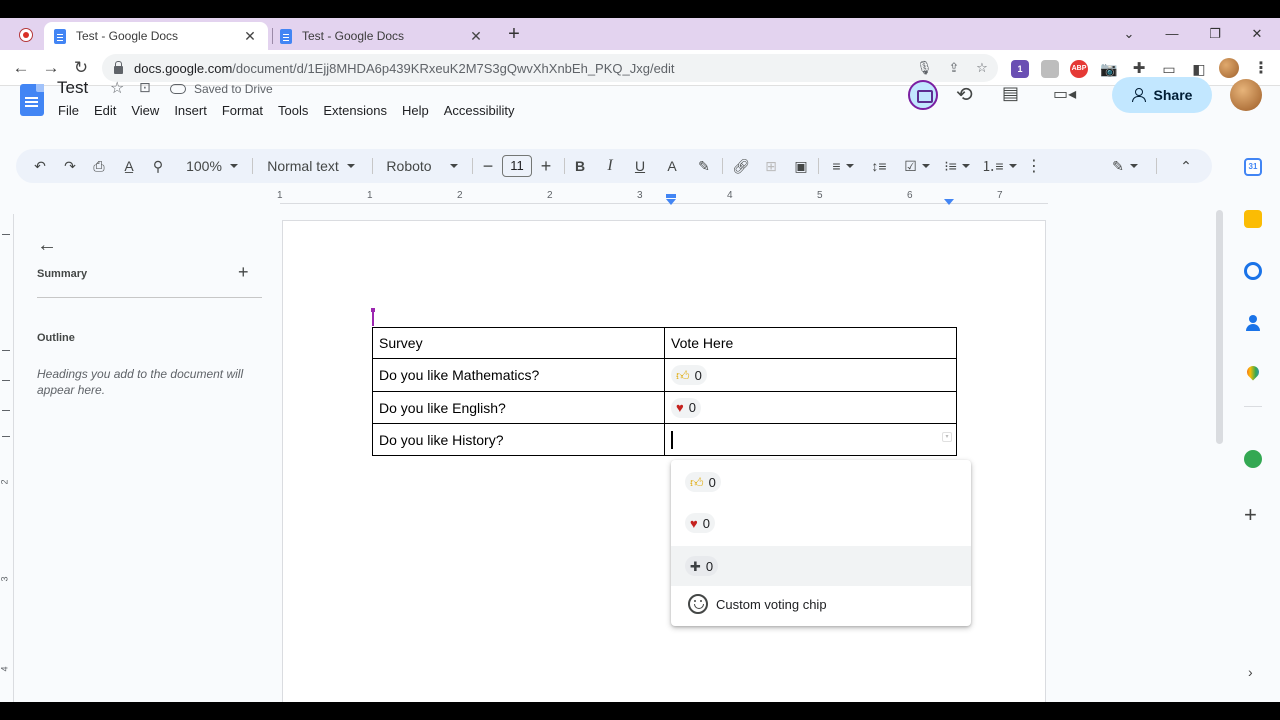 The width and height of the screenshot is (1280, 720). I want to click on menu-extensions: Extensions, so click(355, 110).